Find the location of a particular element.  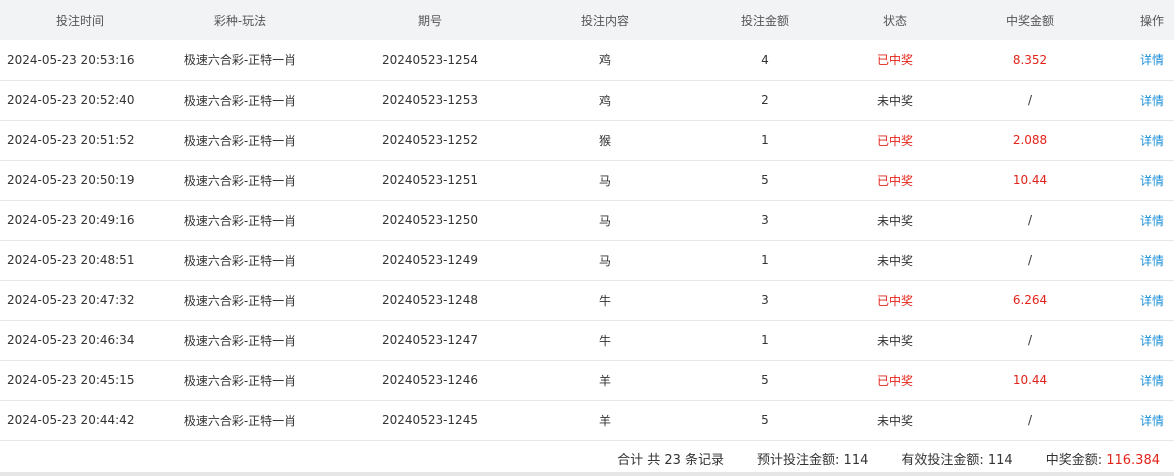

prize-amount-cell: 2.088 is located at coordinates (1030, 140).